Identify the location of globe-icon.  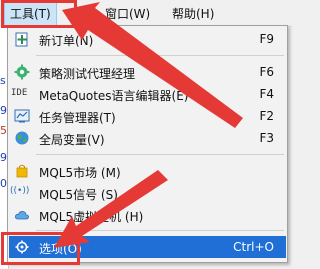
(22, 138).